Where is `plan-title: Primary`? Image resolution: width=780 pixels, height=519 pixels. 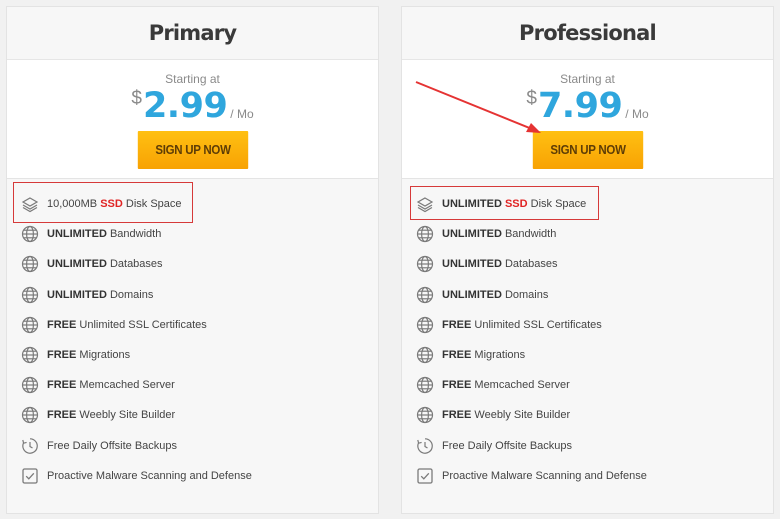 plan-title: Primary is located at coordinates (192, 33).